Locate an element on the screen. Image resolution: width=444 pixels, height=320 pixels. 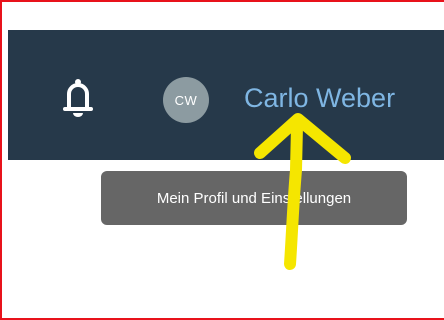
bell-icon is located at coordinates (78, 98).